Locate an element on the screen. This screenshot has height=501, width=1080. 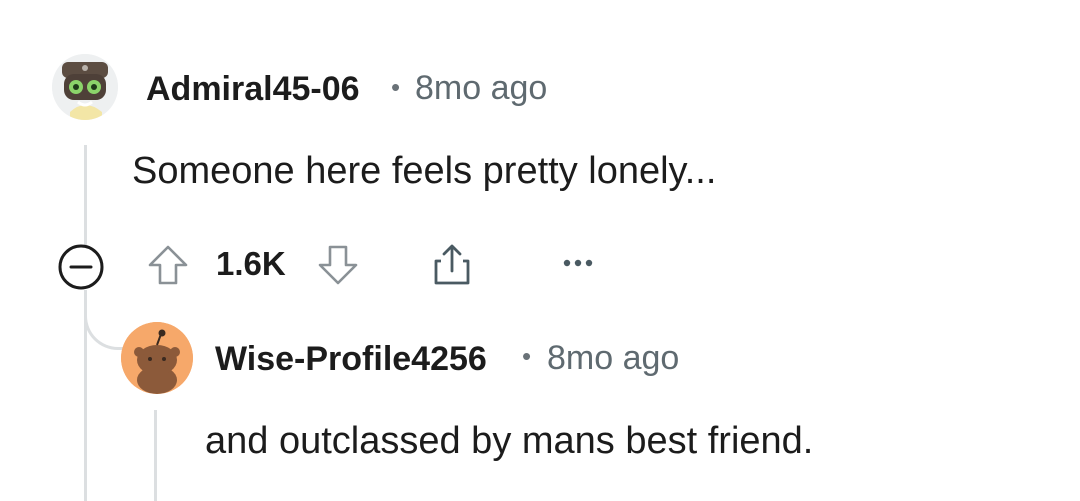
vote-score: 1.6K is located at coordinates (251, 263).